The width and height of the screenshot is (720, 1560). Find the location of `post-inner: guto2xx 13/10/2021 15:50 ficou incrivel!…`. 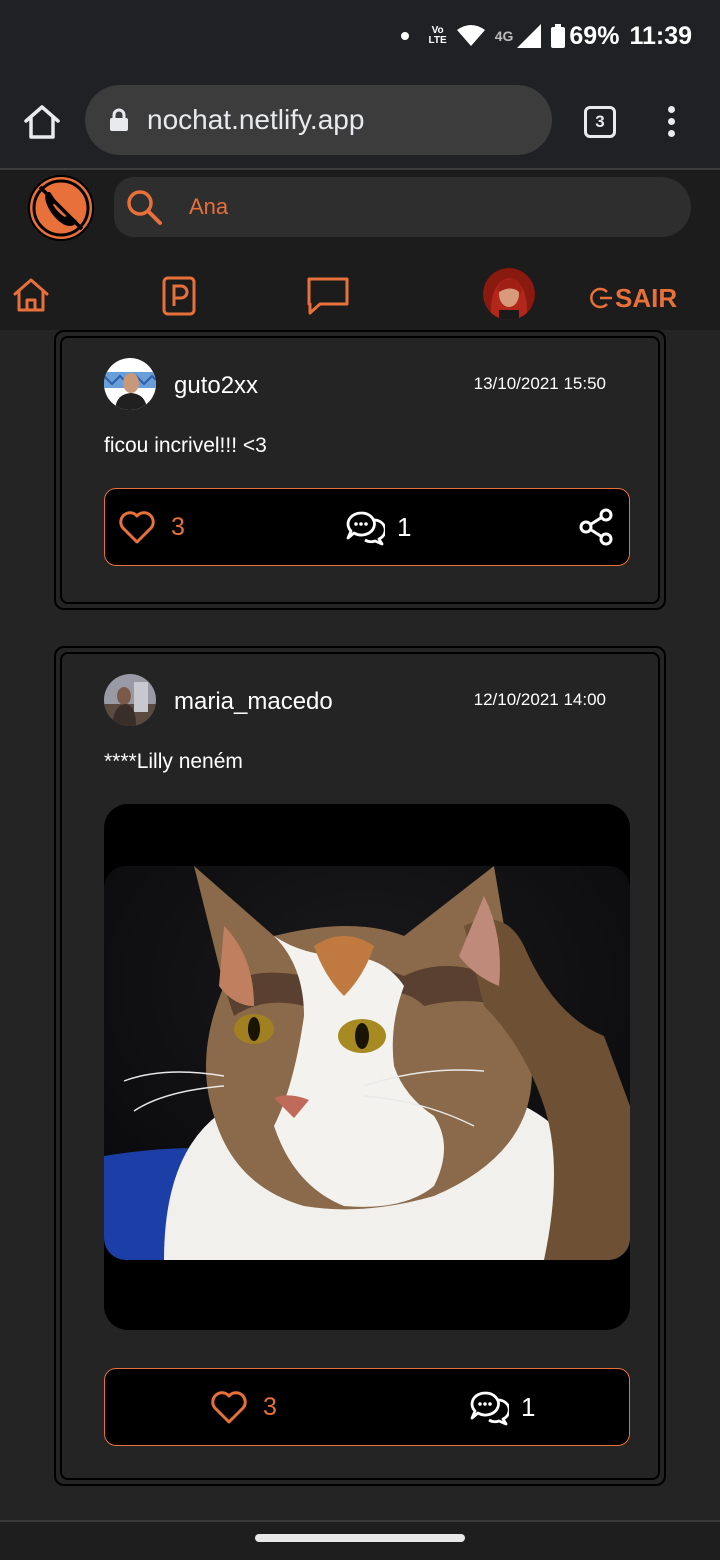

post-inner: guto2xx 13/10/2021 15:50 ficou incrivel!… is located at coordinates (360, 470).